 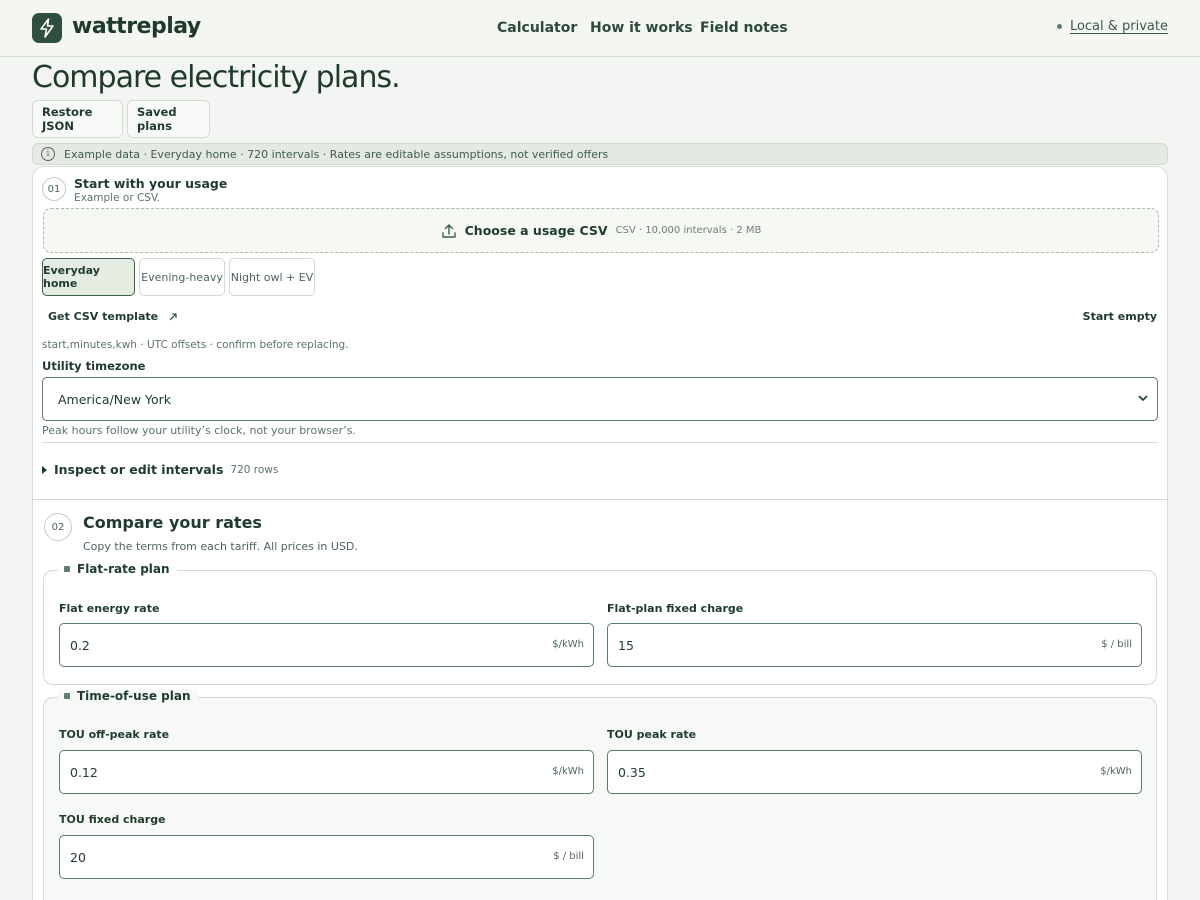 What do you see at coordinates (94, 366) in the screenshot?
I see `timezone-label: Utility timezone` at bounding box center [94, 366].